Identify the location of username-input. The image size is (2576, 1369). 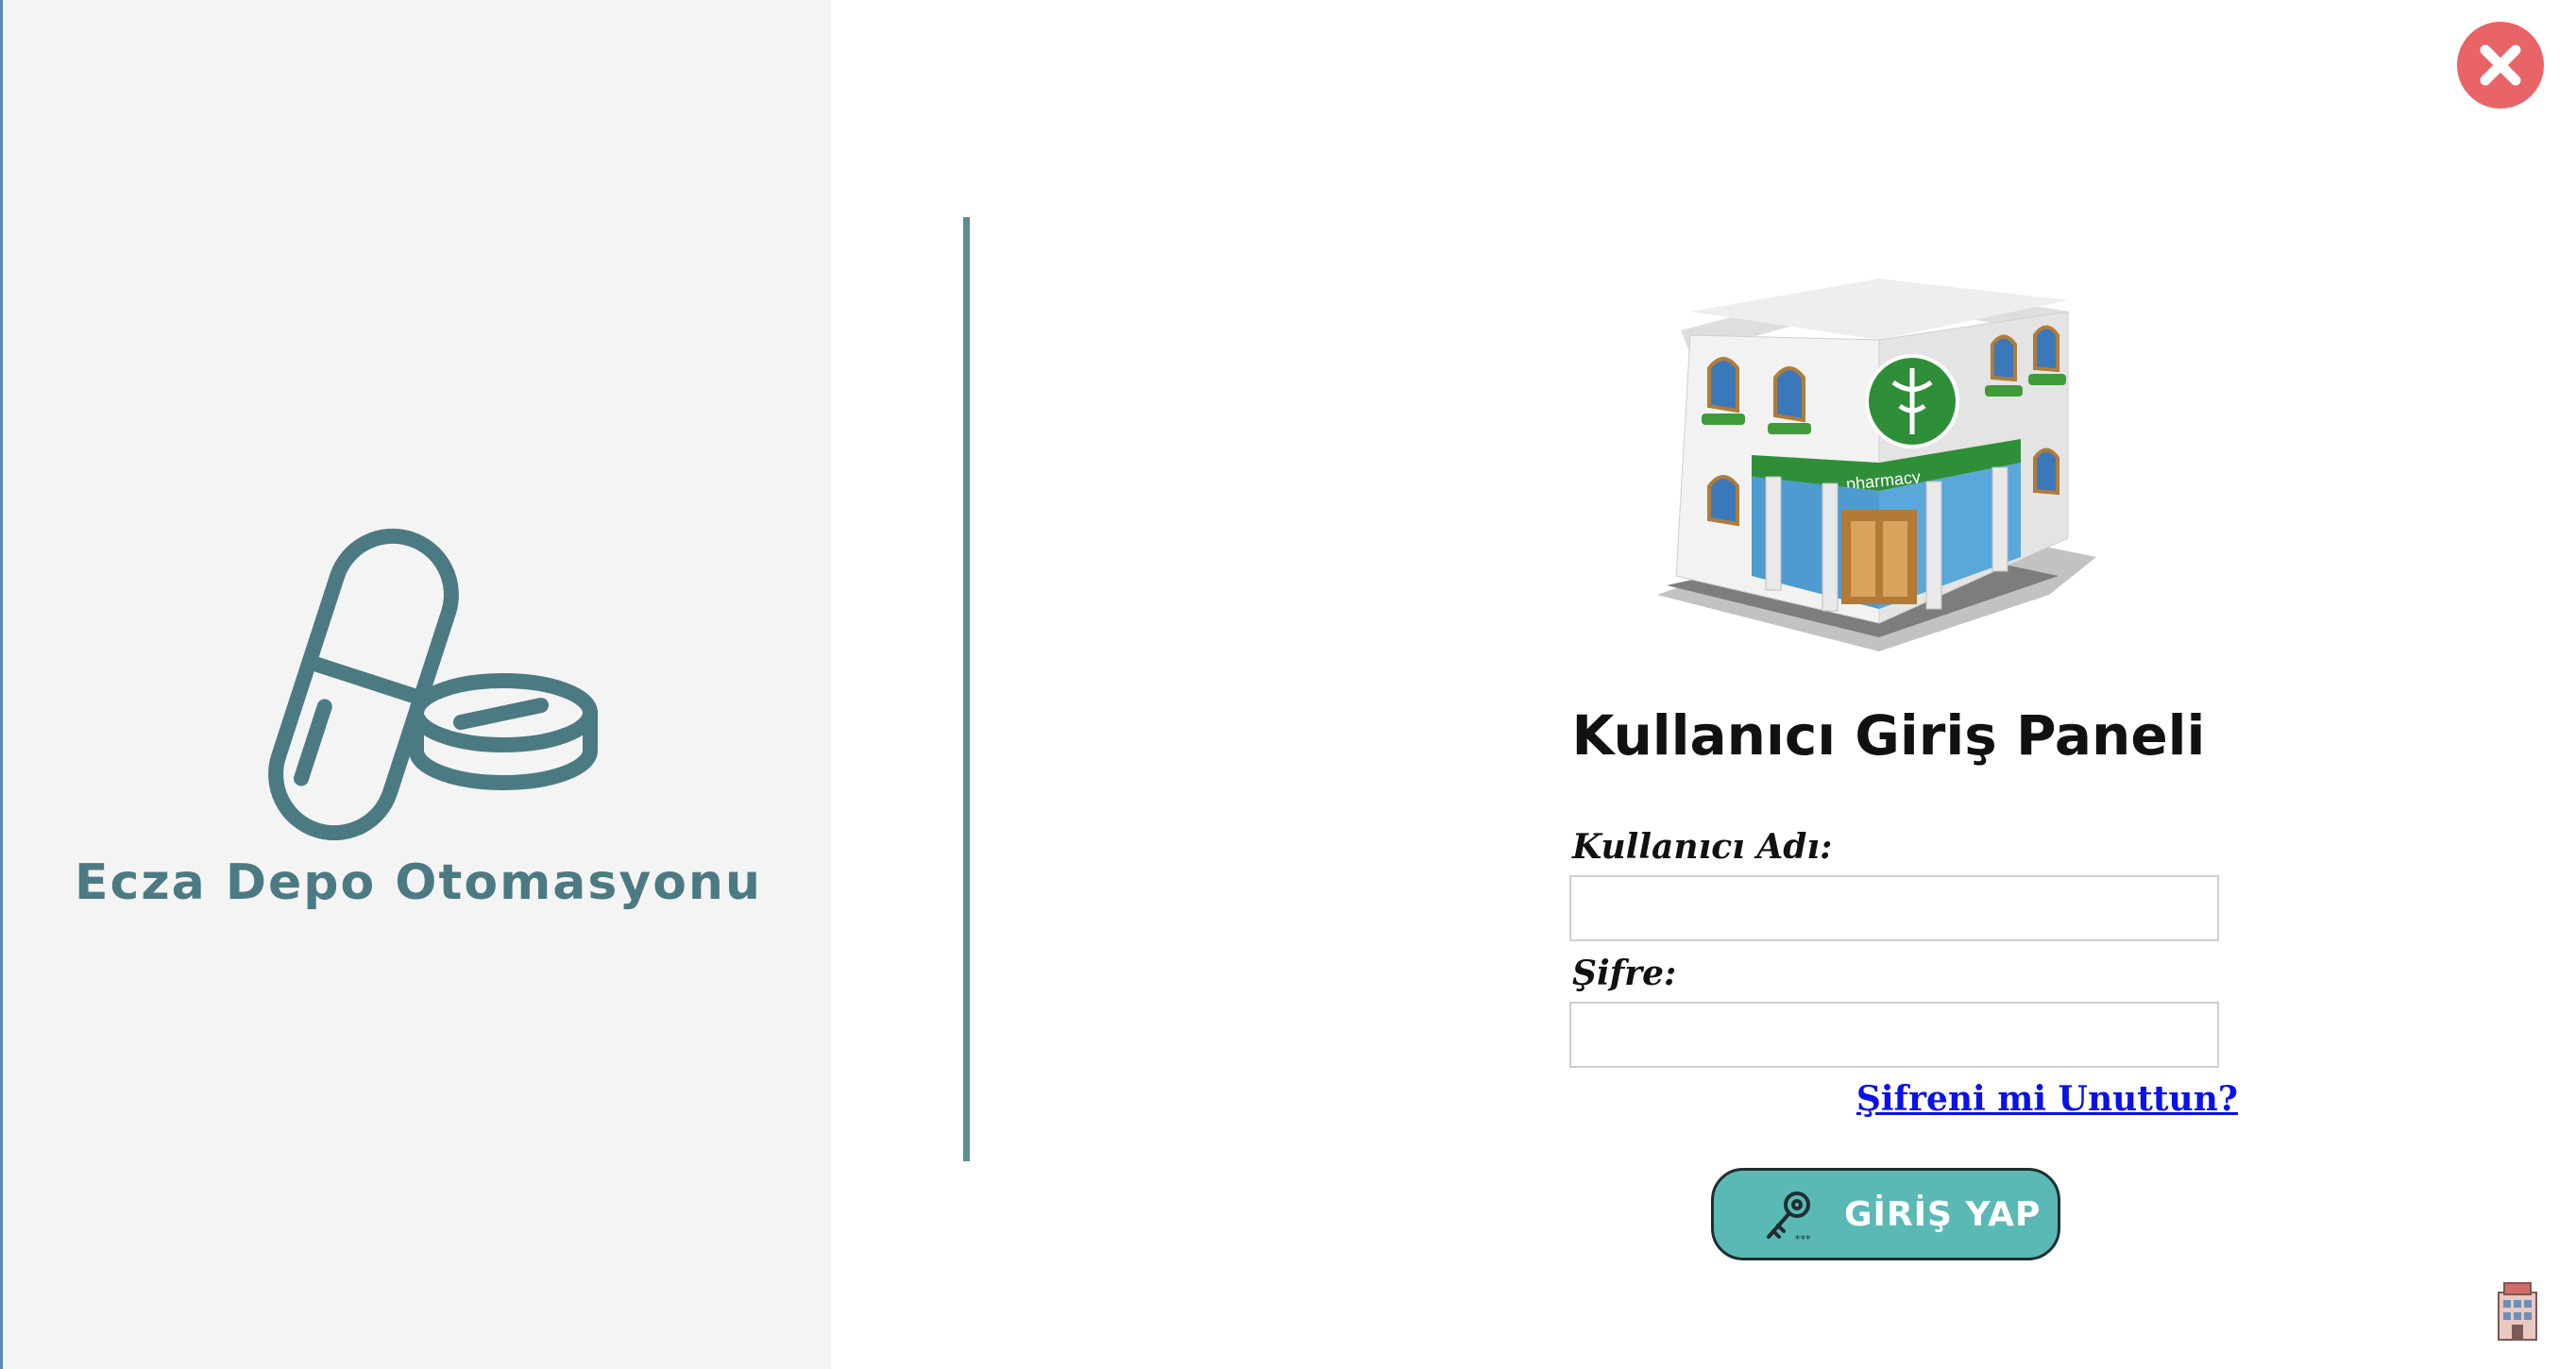
(1894, 908).